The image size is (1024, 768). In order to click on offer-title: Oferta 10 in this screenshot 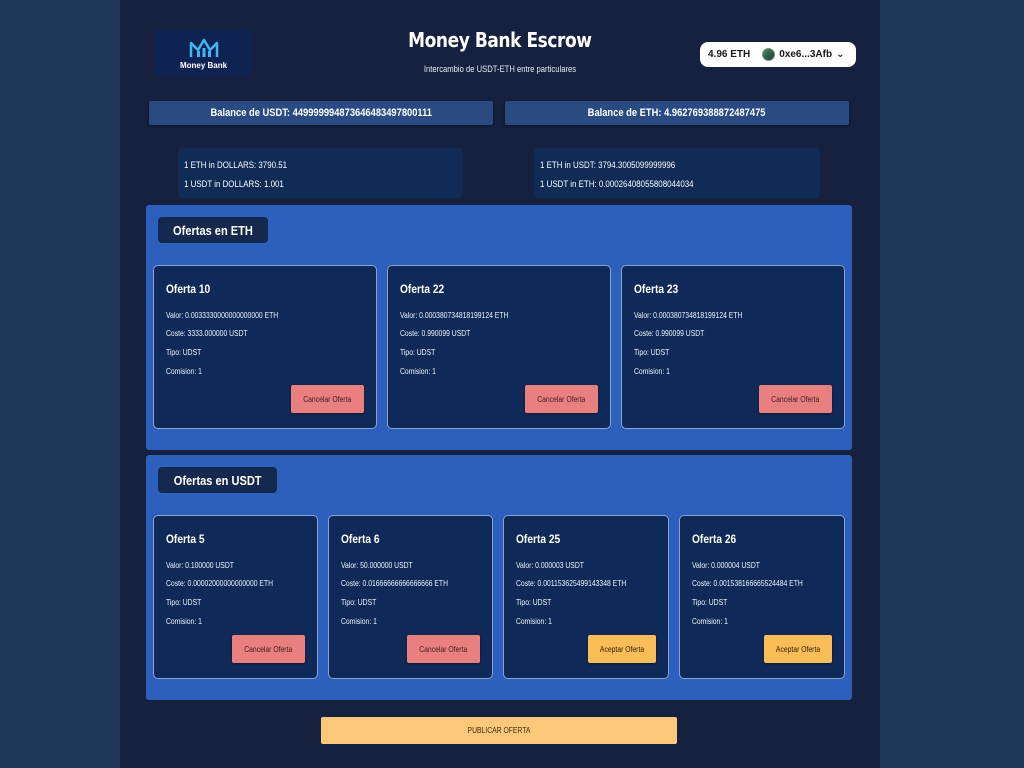, I will do `click(188, 289)`.